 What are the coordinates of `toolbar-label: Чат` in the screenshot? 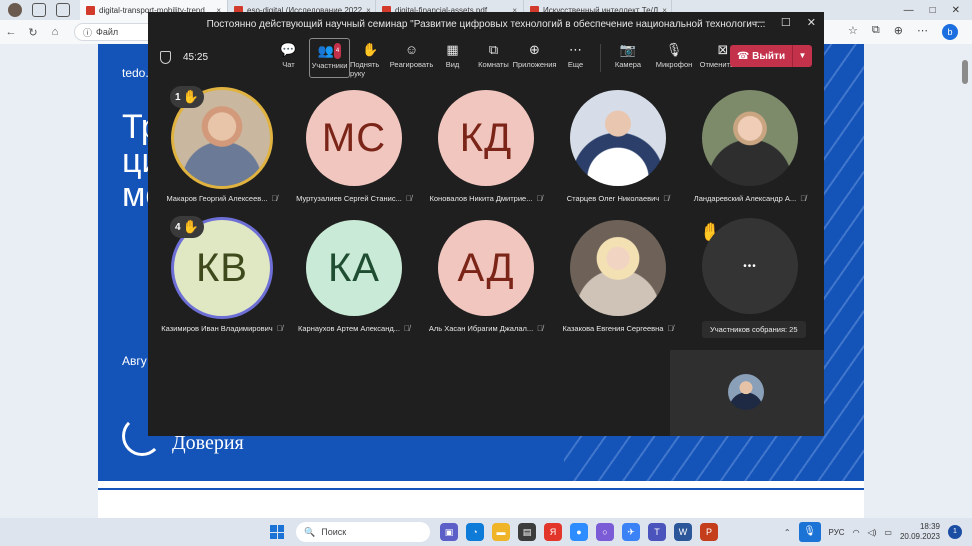 It's located at (288, 64).